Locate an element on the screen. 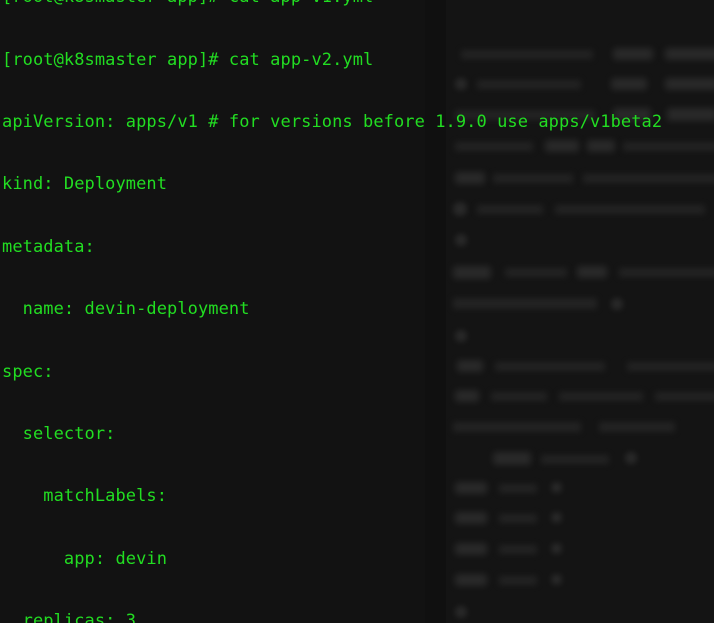  terminal-line: selector: is located at coordinates (59, 433).